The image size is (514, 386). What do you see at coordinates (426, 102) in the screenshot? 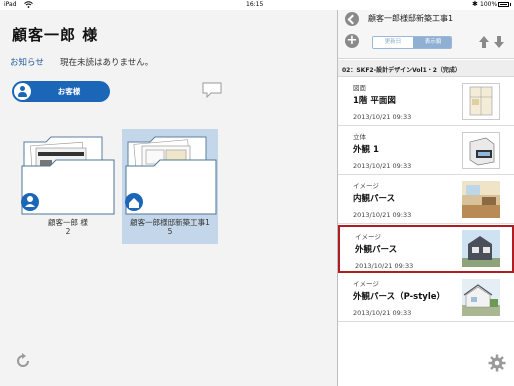
I see `list-item: 図面 1階 平面図 2013/10/21 09:33` at bounding box center [426, 102].